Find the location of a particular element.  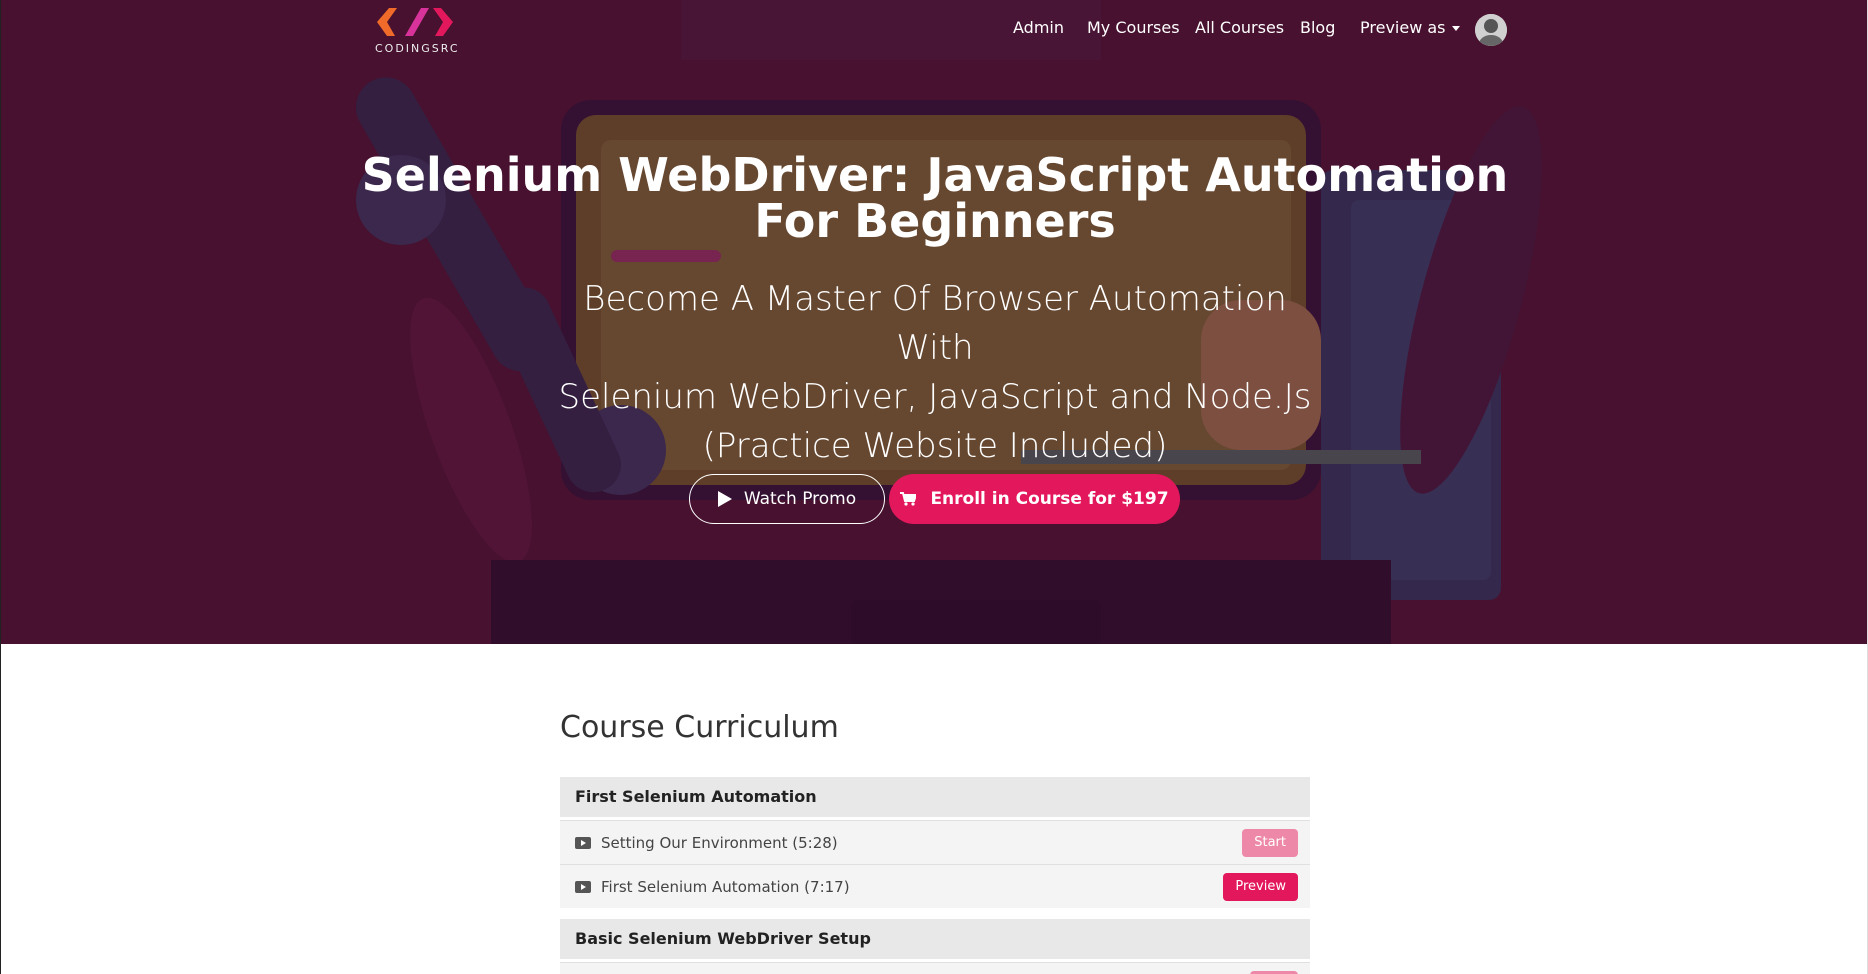

nav-all-courses: All Courses is located at coordinates (1239, 27).